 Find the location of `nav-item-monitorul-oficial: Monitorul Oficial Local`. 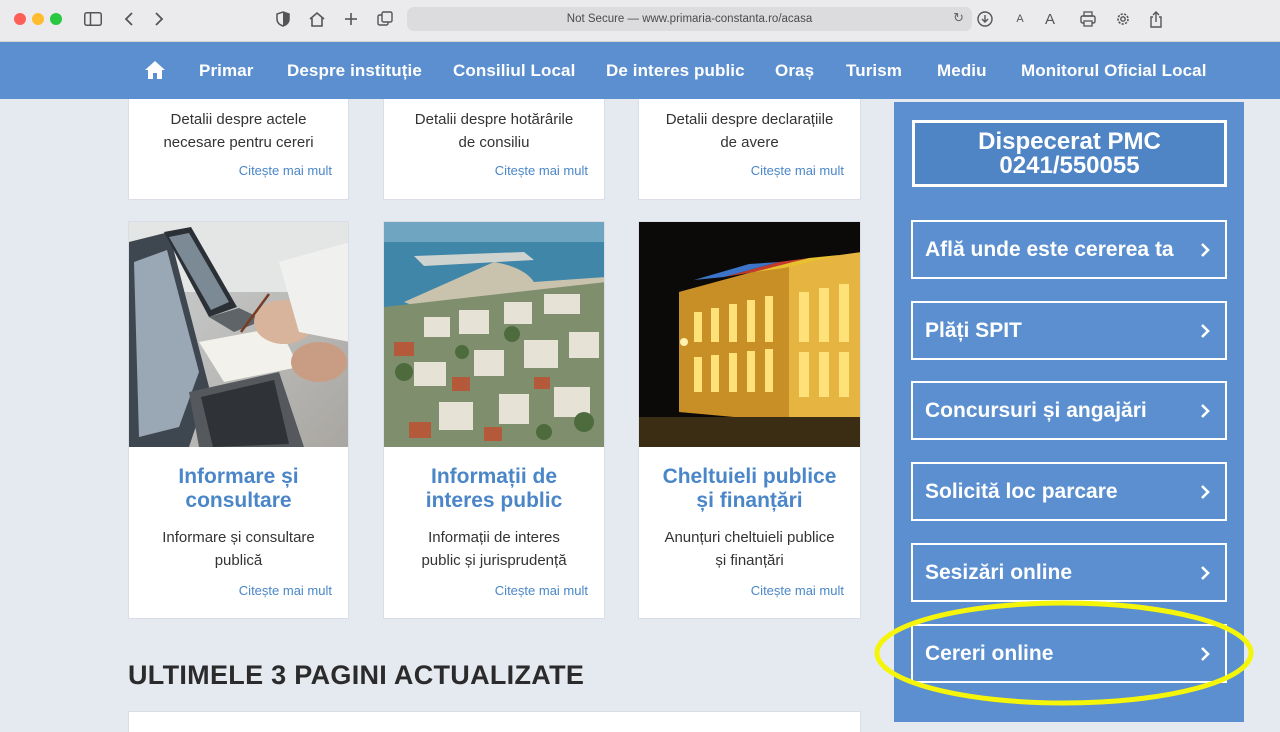

nav-item-monitorul-oficial: Monitorul Oficial Local is located at coordinates (1114, 71).